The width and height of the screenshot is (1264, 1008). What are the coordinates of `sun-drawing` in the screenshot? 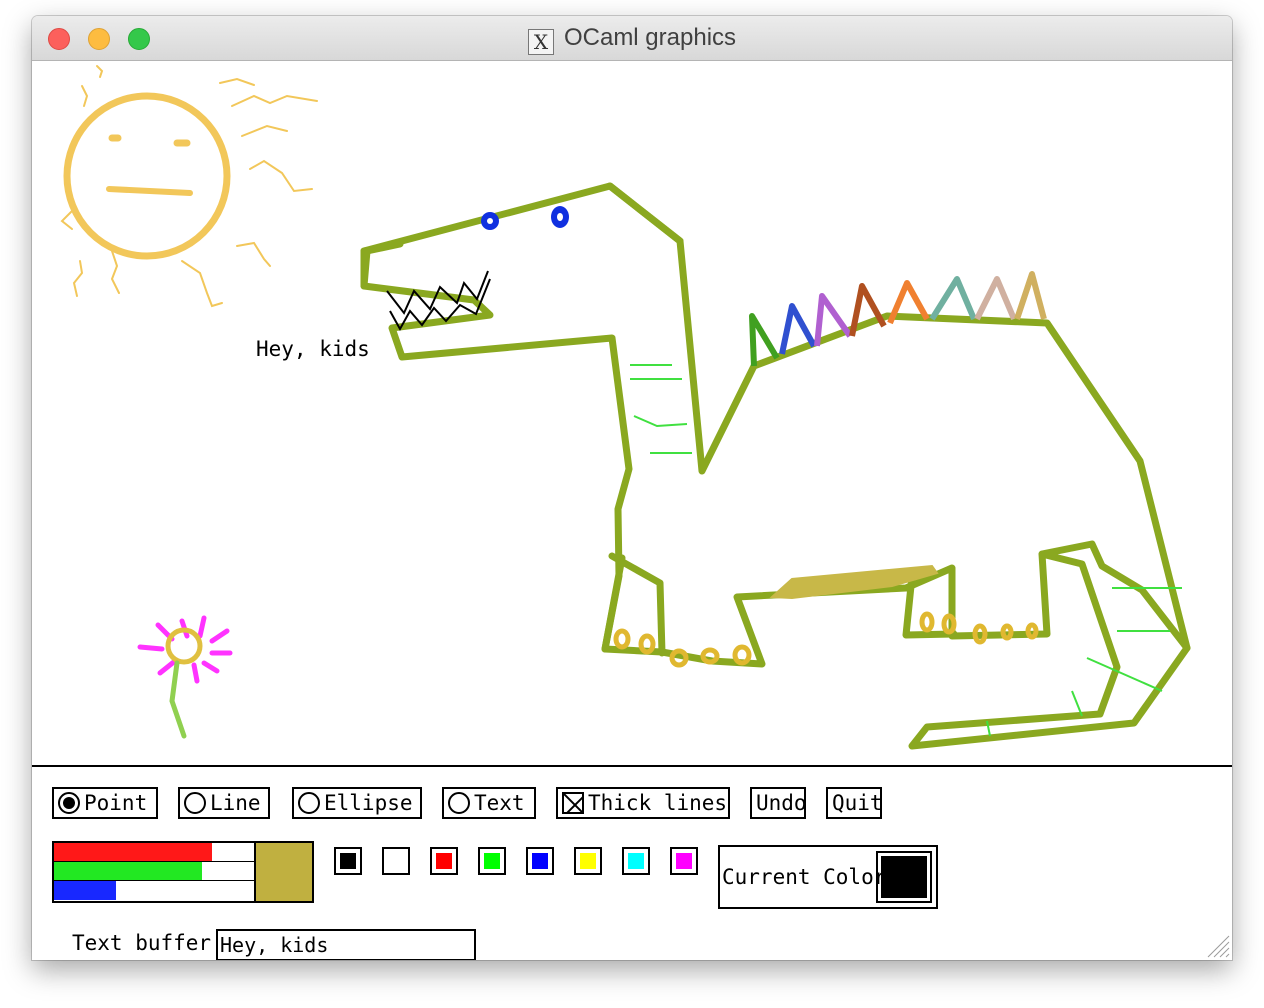 It's located at (189, 186).